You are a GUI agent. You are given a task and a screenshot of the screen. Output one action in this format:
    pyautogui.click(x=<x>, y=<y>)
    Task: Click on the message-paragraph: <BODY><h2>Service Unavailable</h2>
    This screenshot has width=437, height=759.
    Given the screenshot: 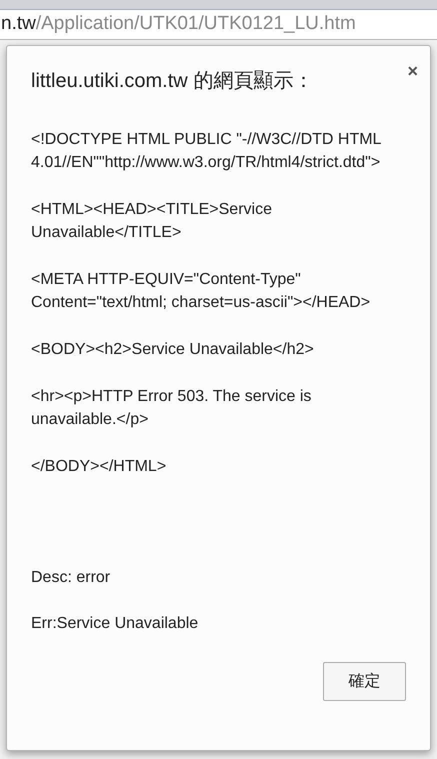 What is the action you would take?
    pyautogui.click(x=173, y=350)
    